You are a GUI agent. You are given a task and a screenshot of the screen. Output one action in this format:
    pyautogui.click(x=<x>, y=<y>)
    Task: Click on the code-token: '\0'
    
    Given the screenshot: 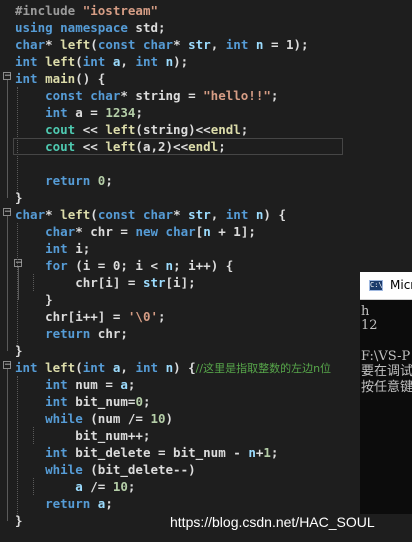 What is the action you would take?
    pyautogui.click(x=142, y=316)
    